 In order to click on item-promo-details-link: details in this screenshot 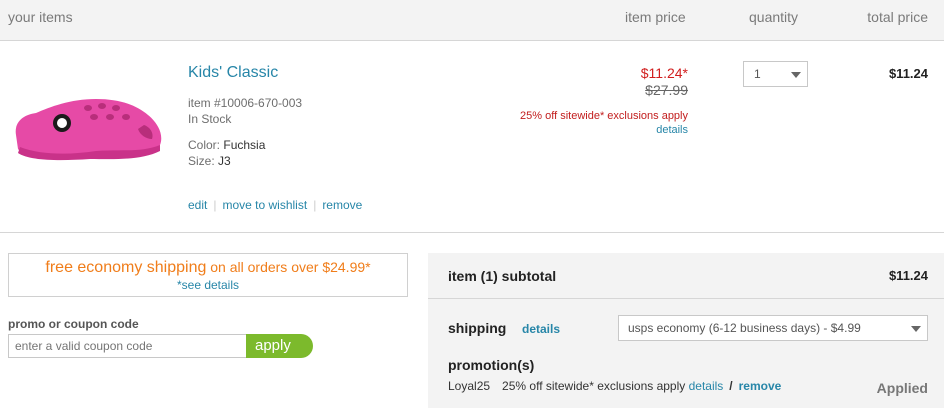, I will do `click(672, 130)`.